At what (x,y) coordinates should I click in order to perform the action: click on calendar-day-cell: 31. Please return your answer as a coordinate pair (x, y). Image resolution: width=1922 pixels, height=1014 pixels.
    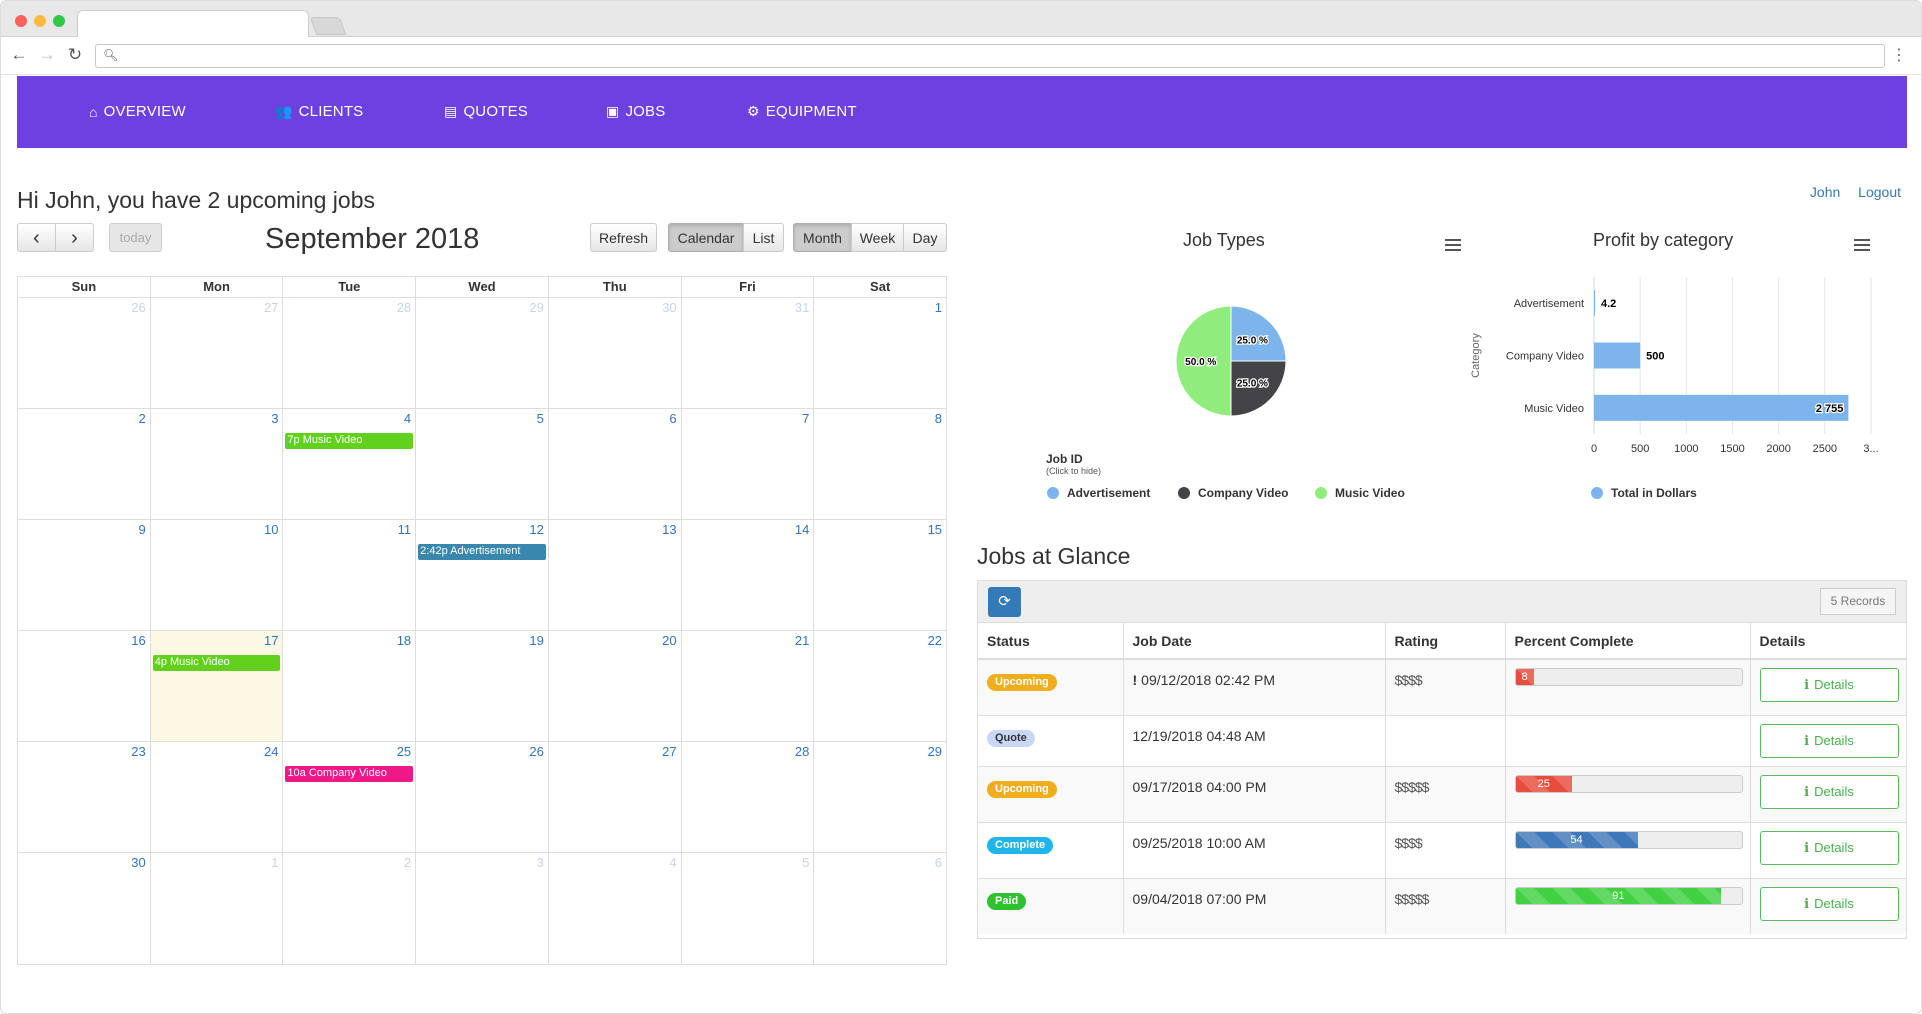
    Looking at the image, I should click on (748, 353).